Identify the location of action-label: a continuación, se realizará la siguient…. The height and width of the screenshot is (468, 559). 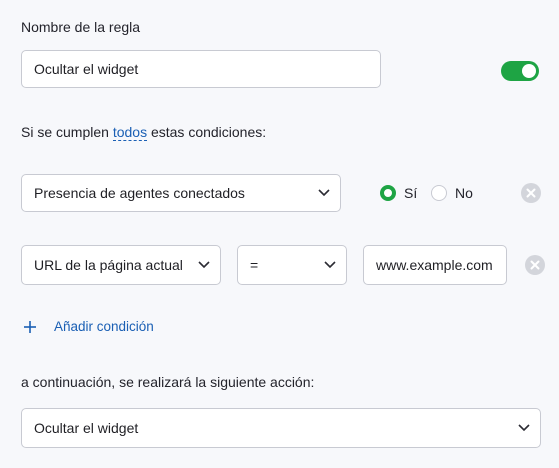
(168, 382).